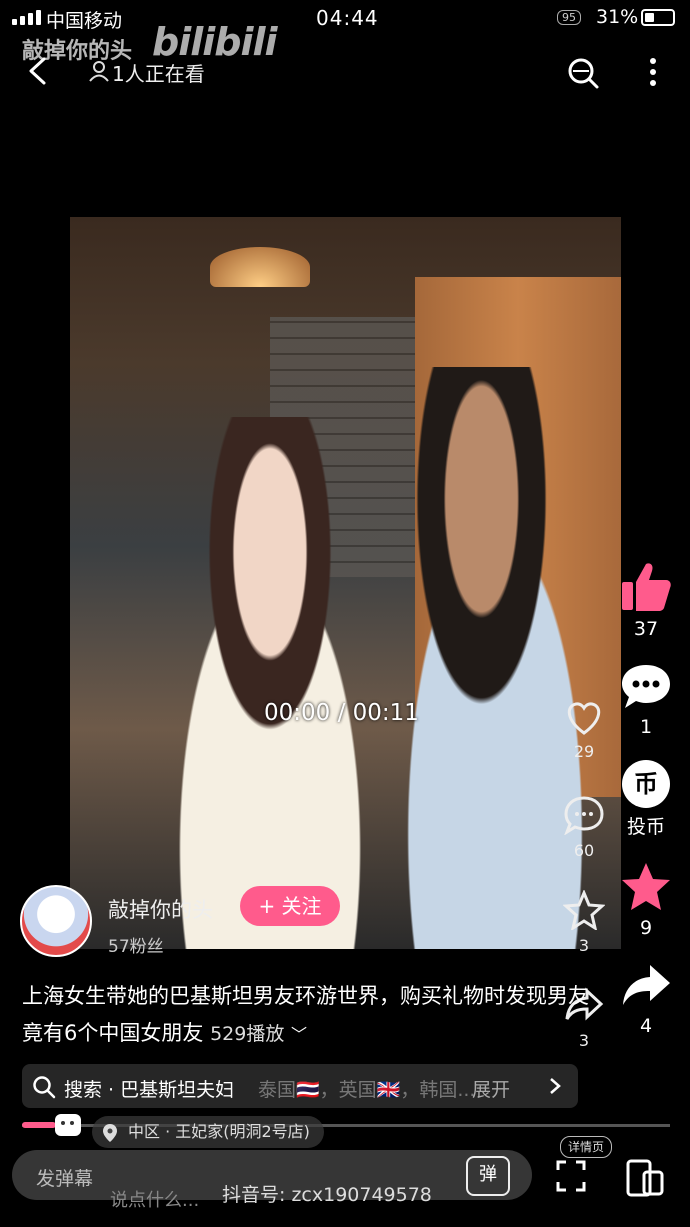 This screenshot has width=690, height=1227. What do you see at coordinates (149, 1090) in the screenshot?
I see `search-query: 搜索 · 巴基斯坦夫妇` at bounding box center [149, 1090].